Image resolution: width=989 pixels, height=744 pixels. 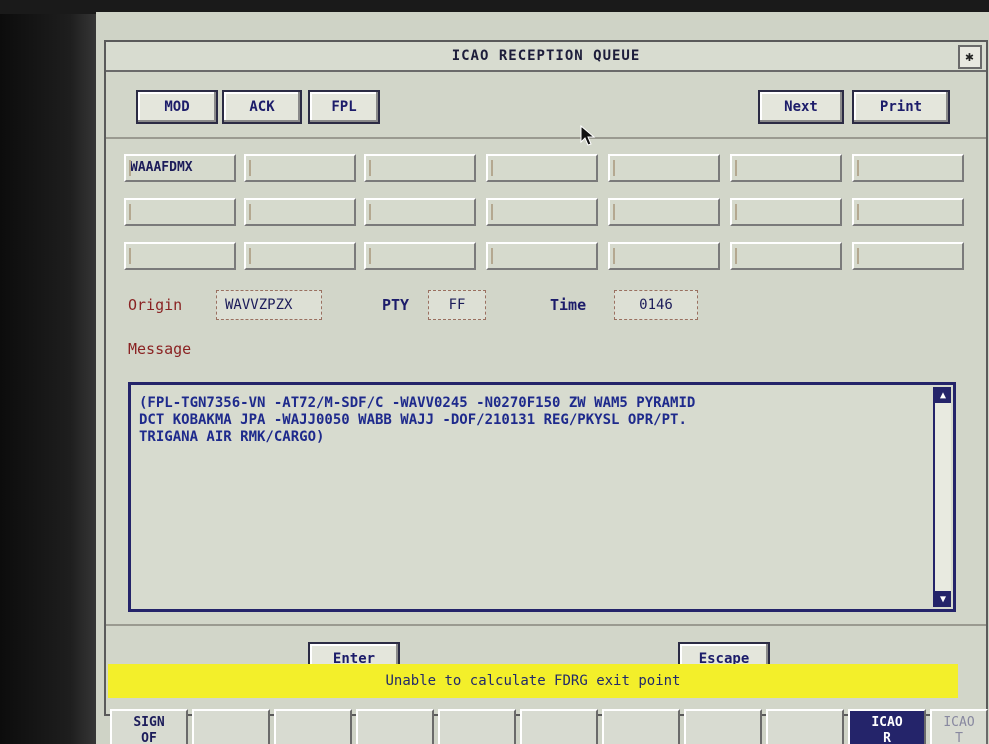 I want to click on time-field: 0146, so click(x=656, y=305).